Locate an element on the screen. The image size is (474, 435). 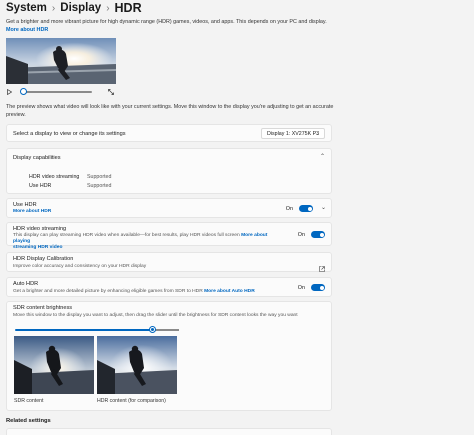
hdr-video-more-link-cont: streaming HDR video is located at coordinates (37, 247).